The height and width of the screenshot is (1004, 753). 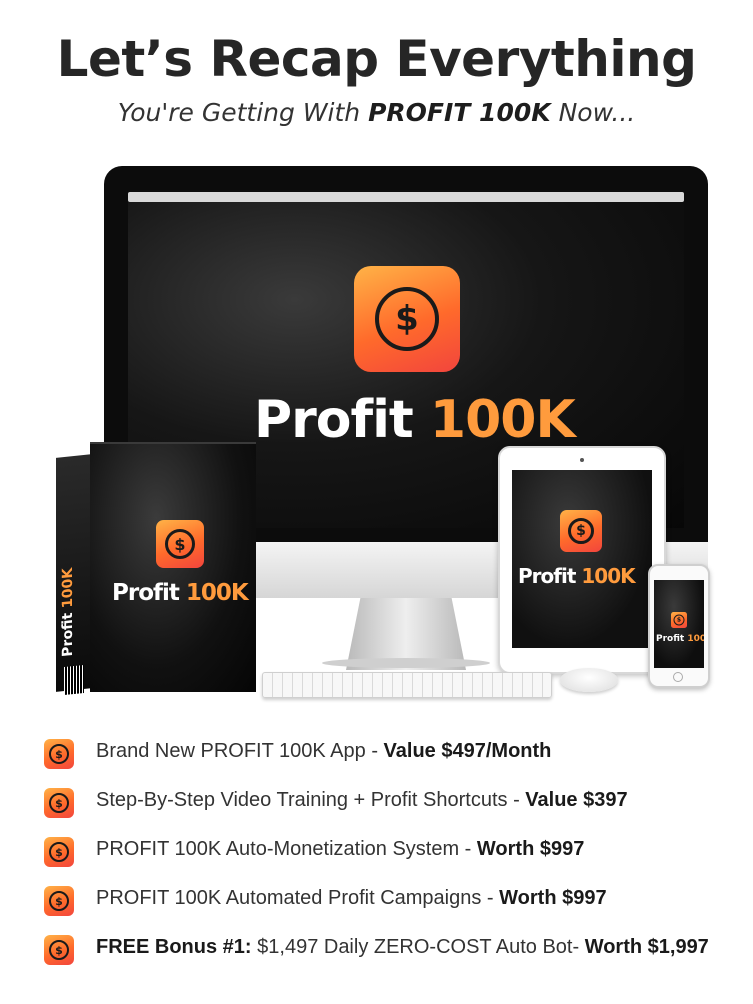 What do you see at coordinates (74, 680) in the screenshot?
I see `barcode-icon` at bounding box center [74, 680].